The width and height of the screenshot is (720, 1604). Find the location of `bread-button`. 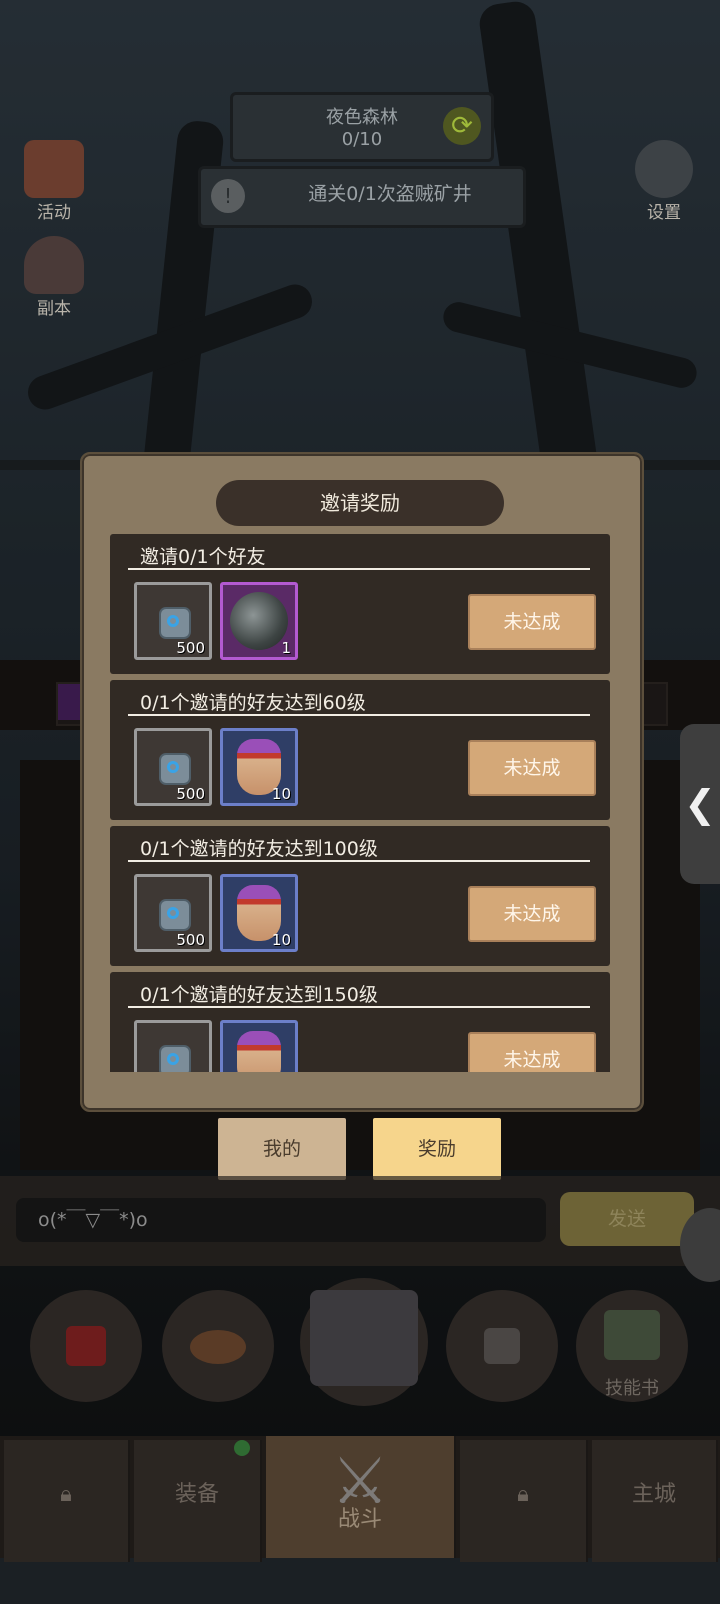

bread-button is located at coordinates (218, 1346).